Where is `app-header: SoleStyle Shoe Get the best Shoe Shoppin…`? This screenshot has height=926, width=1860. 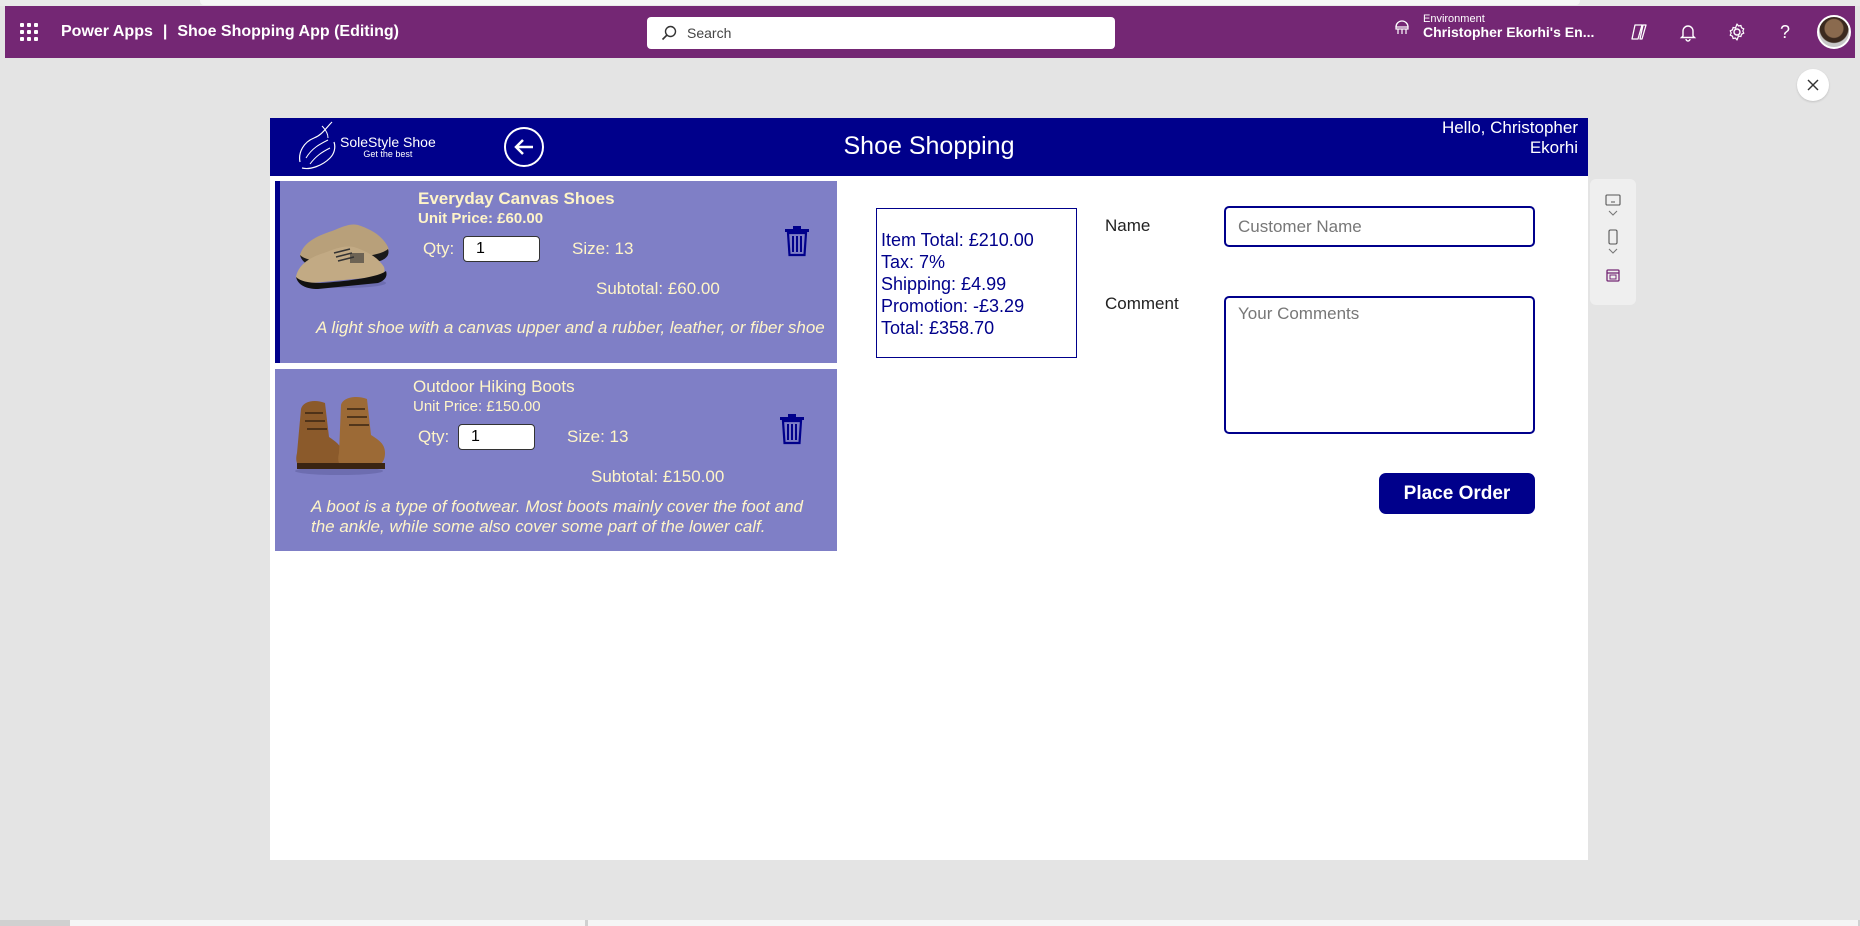
app-header: SoleStyle Shoe Get the best Shoe Shoppin… is located at coordinates (929, 147).